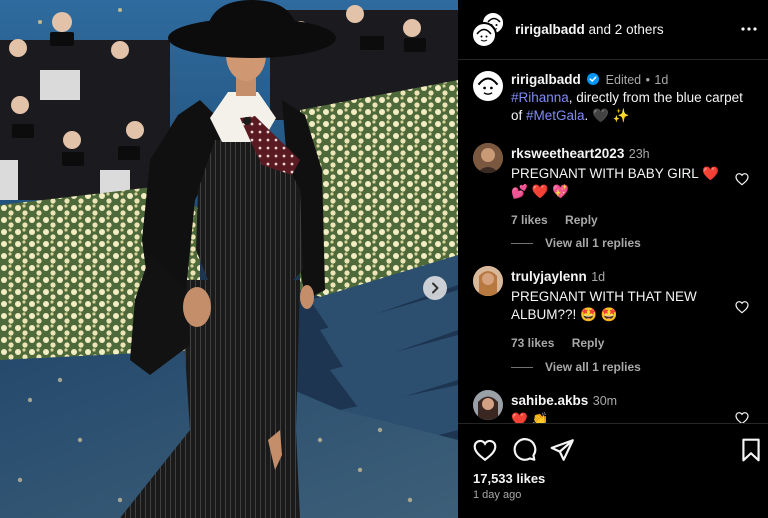 This screenshot has height=518, width=768. I want to click on caption-emoji: . 🖤 ✨, so click(607, 115).